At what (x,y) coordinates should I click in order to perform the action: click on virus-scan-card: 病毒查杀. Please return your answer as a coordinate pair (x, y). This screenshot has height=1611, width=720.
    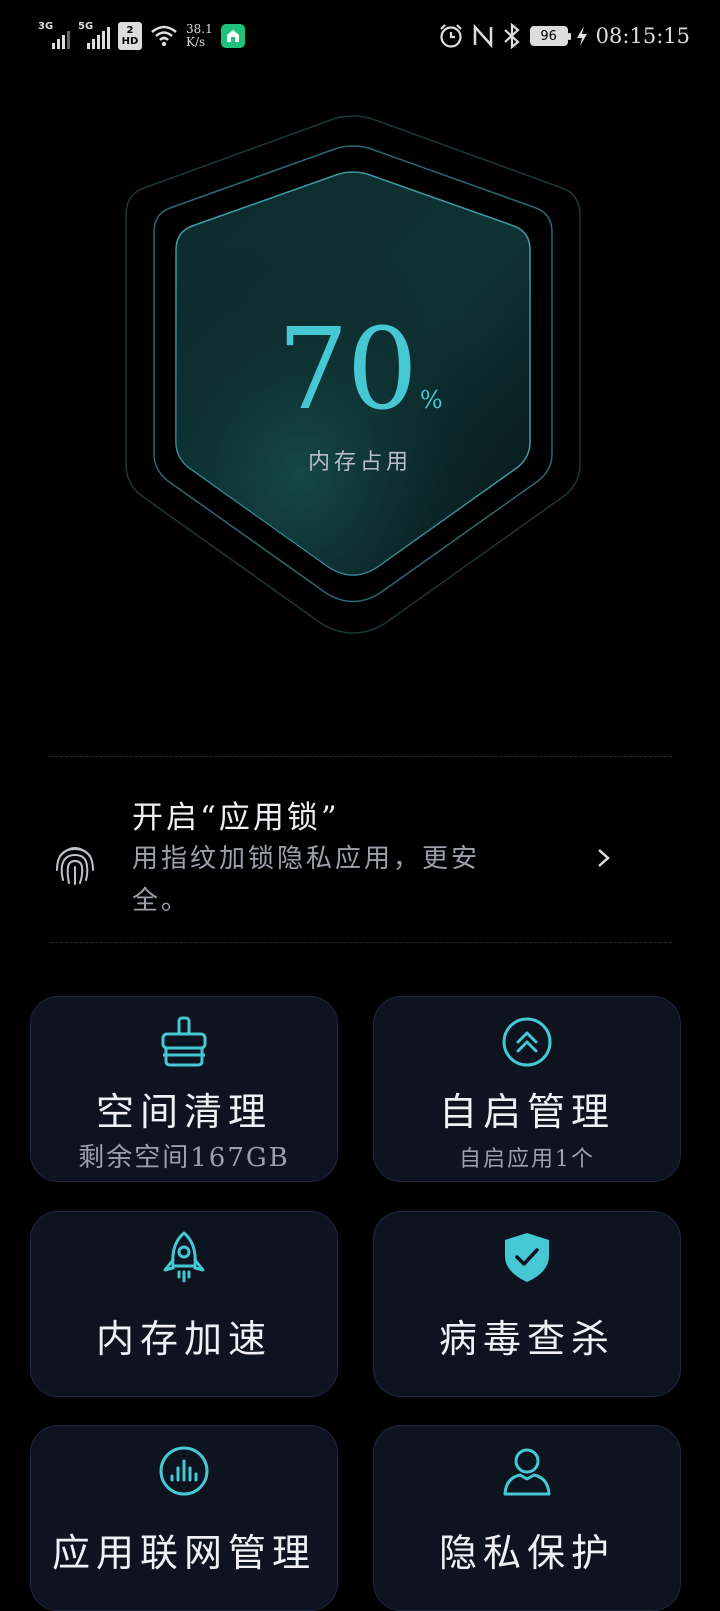
    Looking at the image, I should click on (527, 1304).